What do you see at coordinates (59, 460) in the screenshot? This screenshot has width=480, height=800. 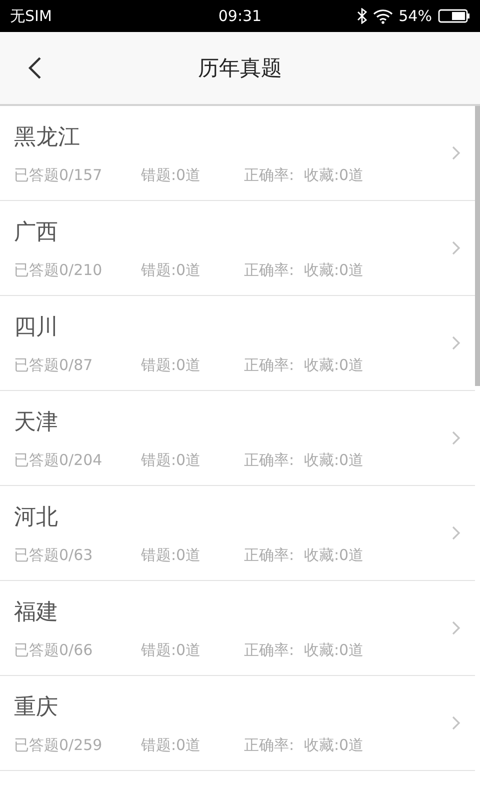 I see `answered-count: 已答题0/204` at bounding box center [59, 460].